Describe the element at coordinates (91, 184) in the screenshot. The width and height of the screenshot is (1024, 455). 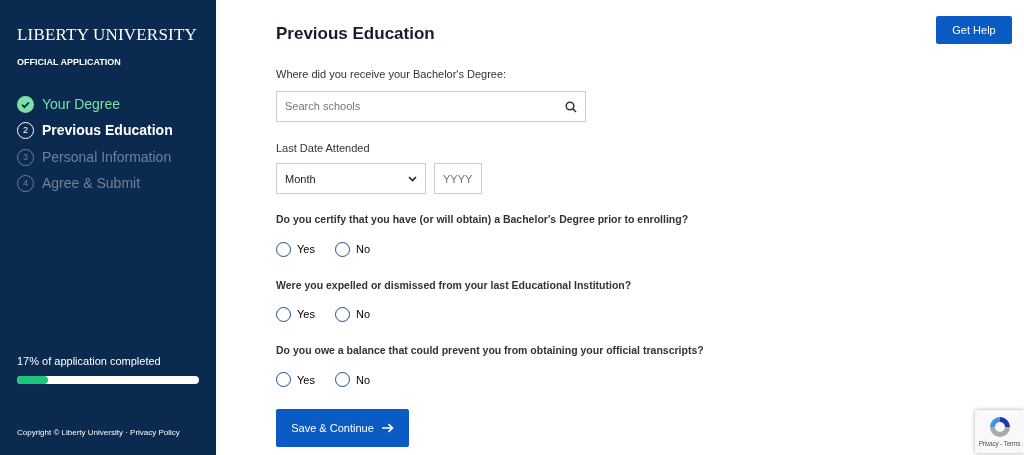
I see `step-label: Agree & Submit` at that location.